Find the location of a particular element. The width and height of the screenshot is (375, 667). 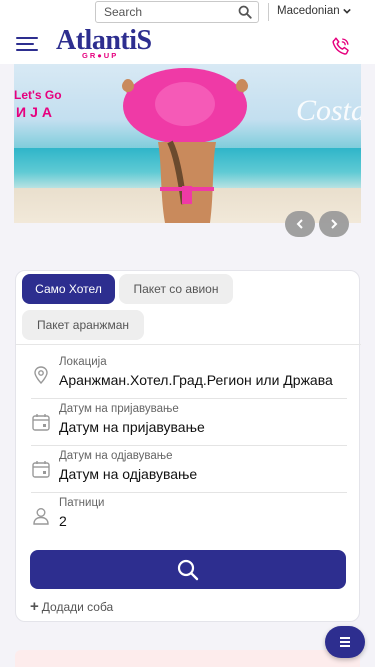

hamburger-menu-icon is located at coordinates (27, 44).